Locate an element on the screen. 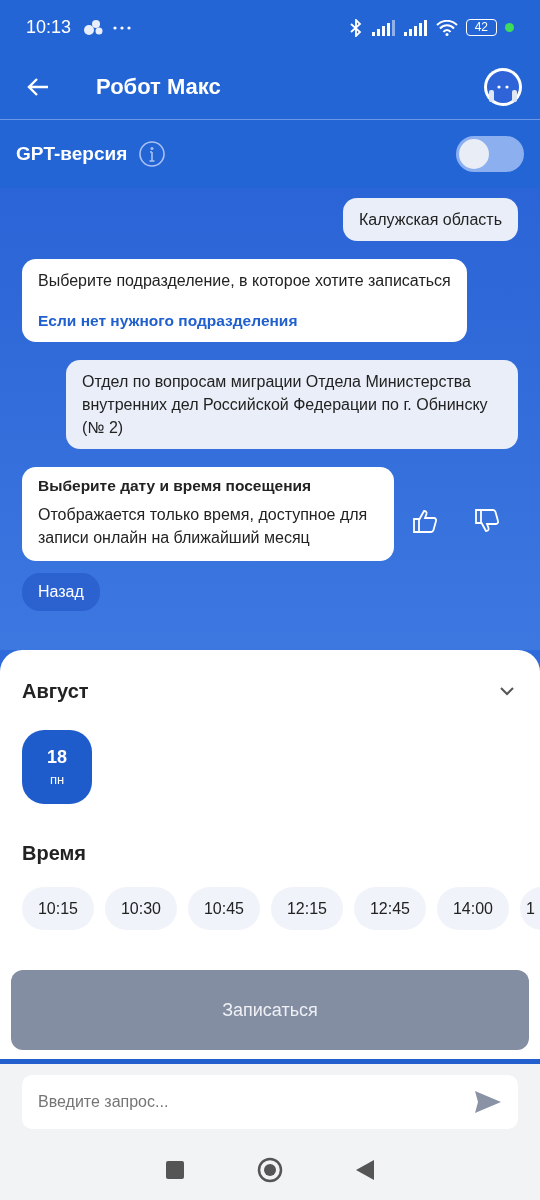  back-button: Назад is located at coordinates (61, 592).